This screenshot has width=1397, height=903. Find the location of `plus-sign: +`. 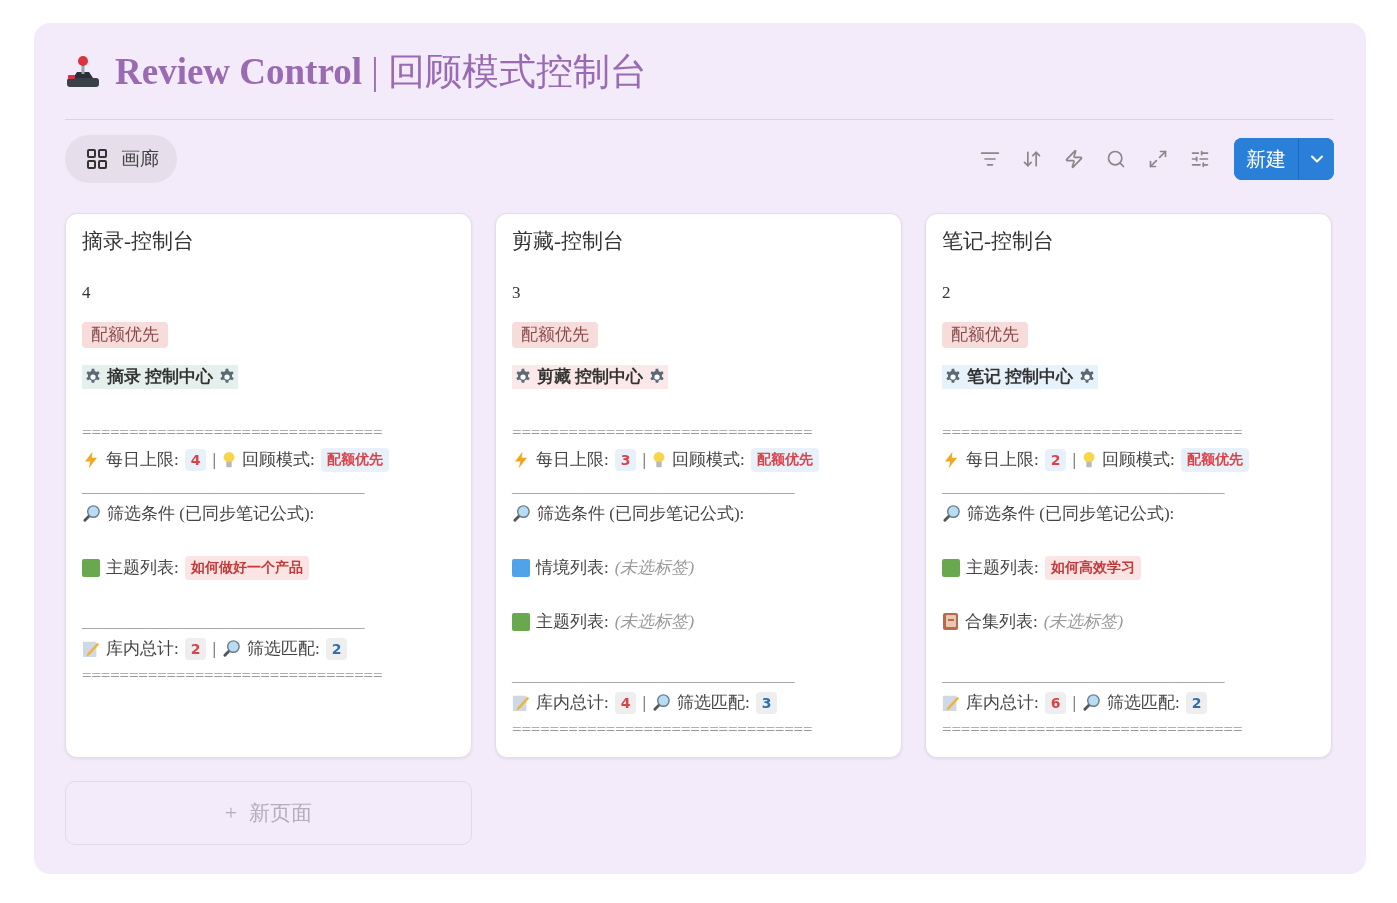

plus-sign: + is located at coordinates (231, 813).